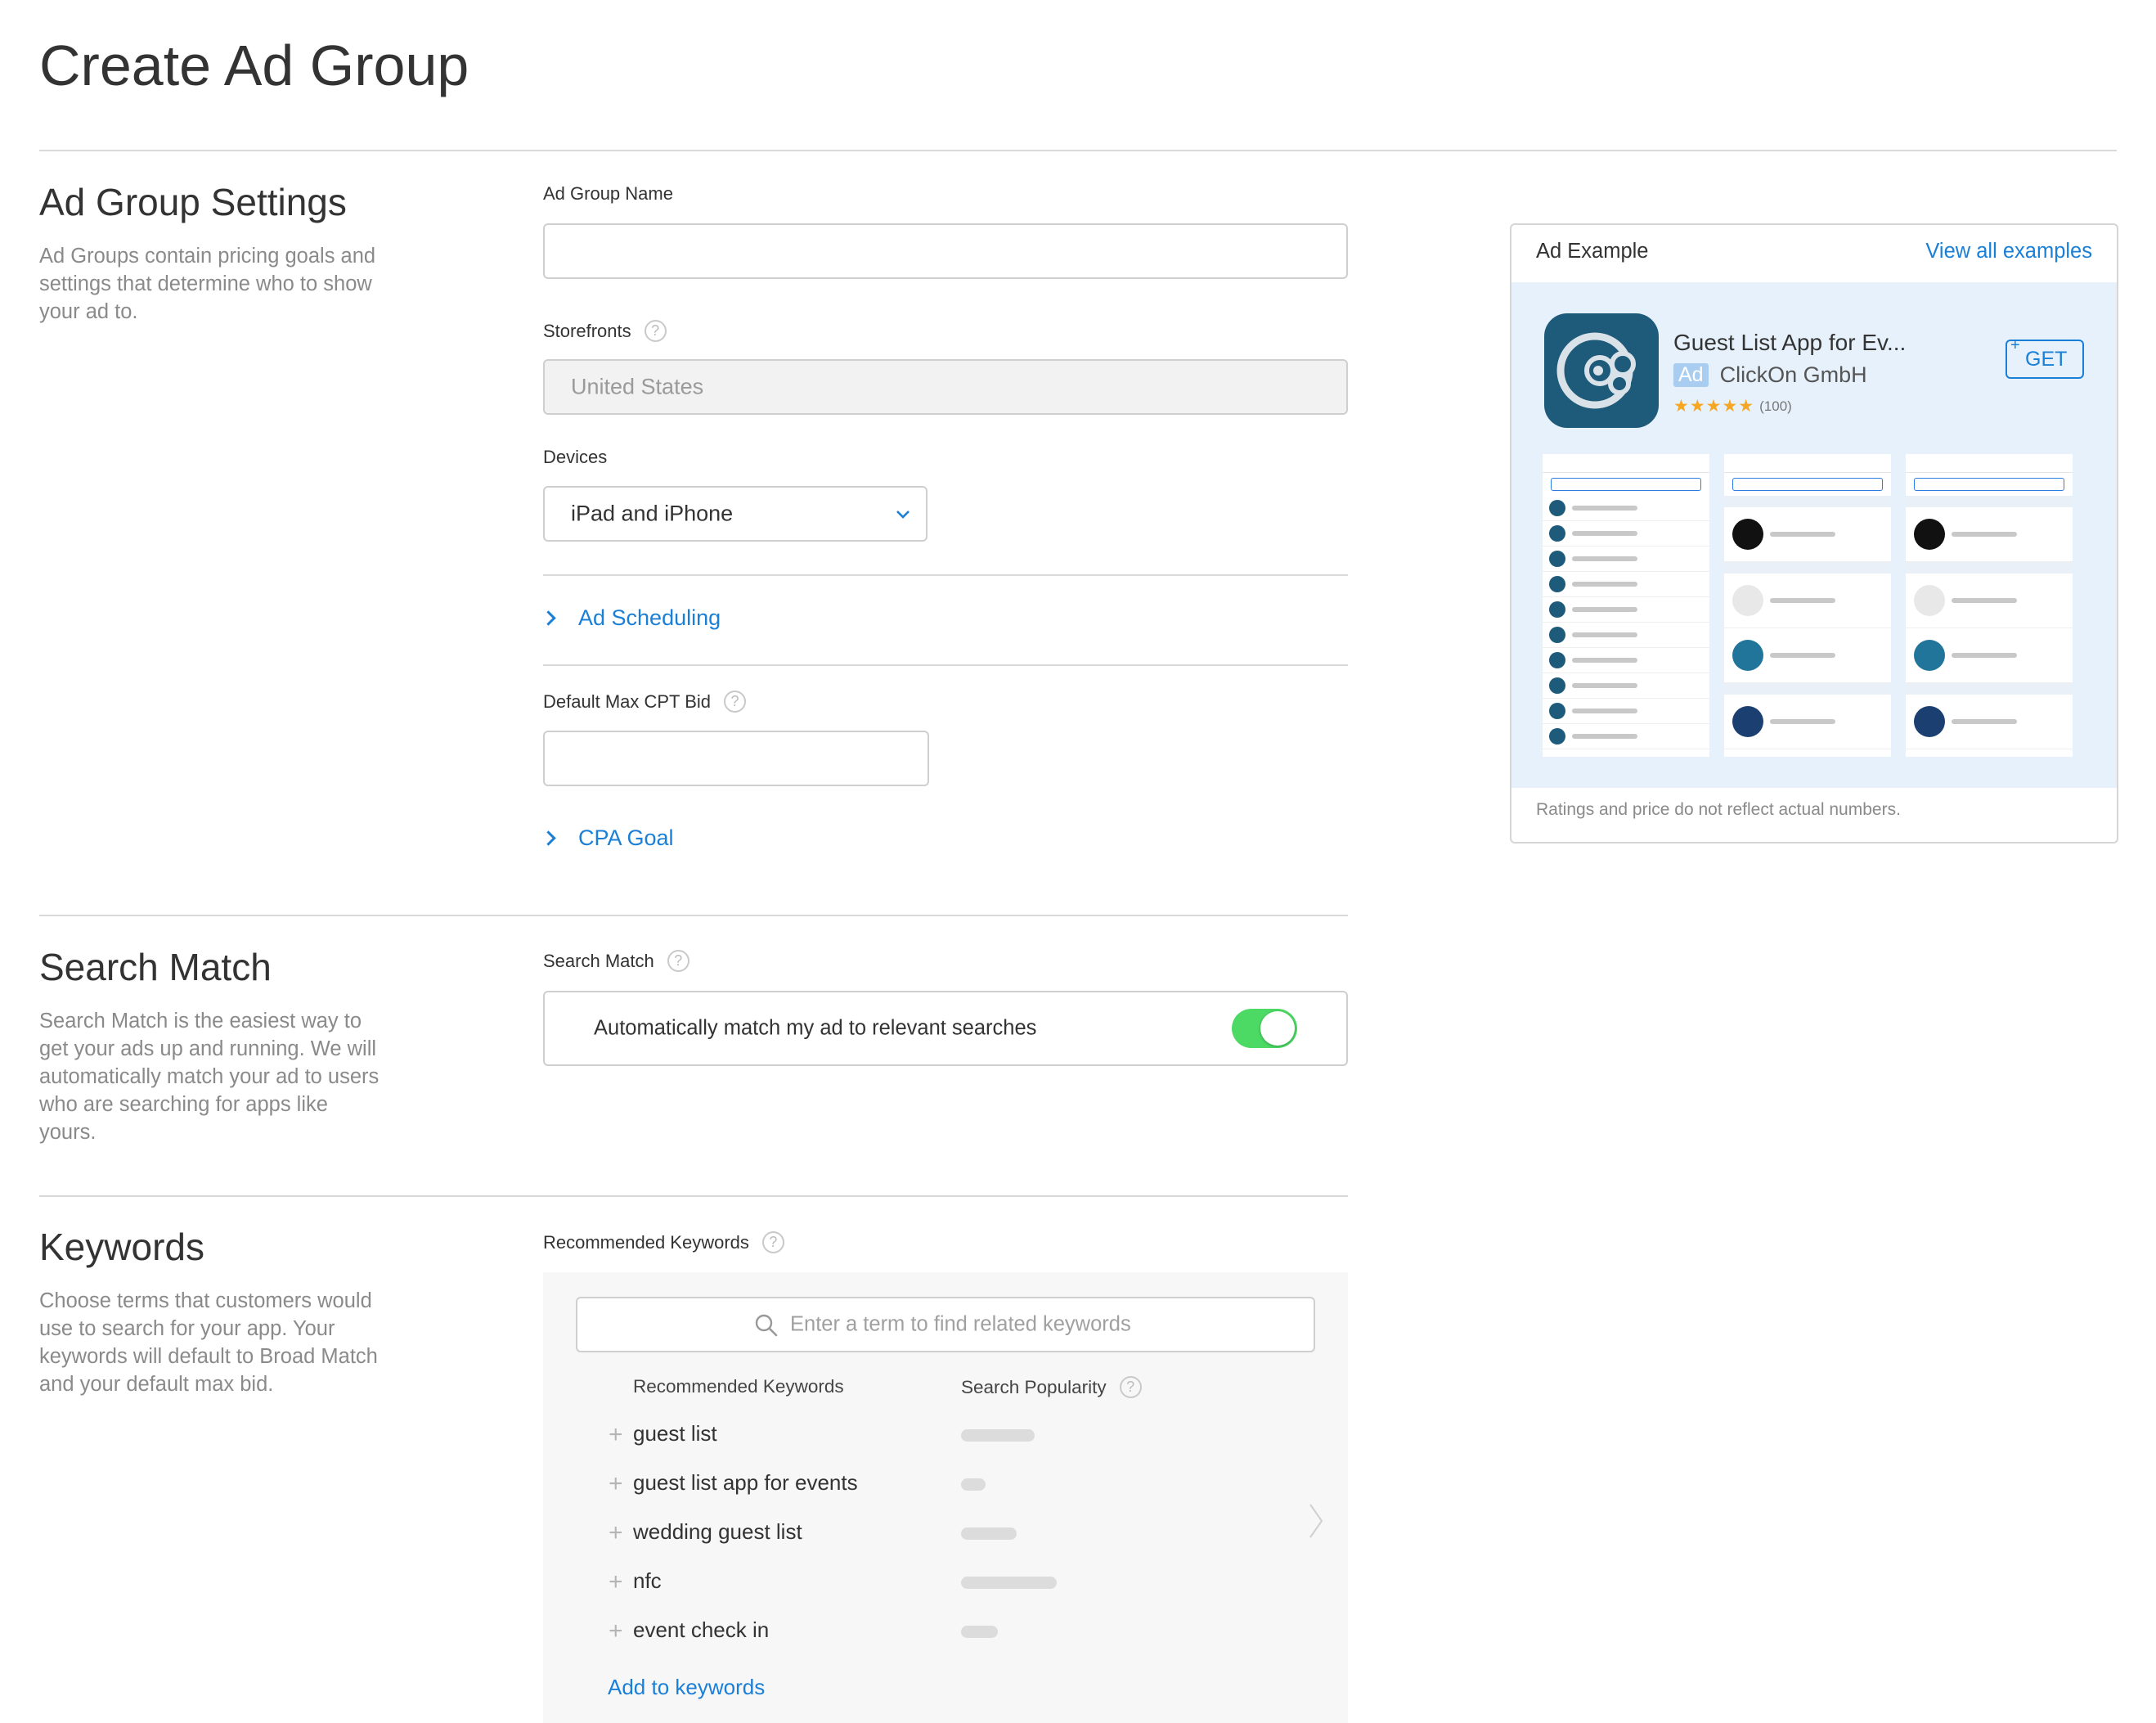 Image resolution: width=2156 pixels, height=1723 pixels. I want to click on search-icon, so click(766, 1325).